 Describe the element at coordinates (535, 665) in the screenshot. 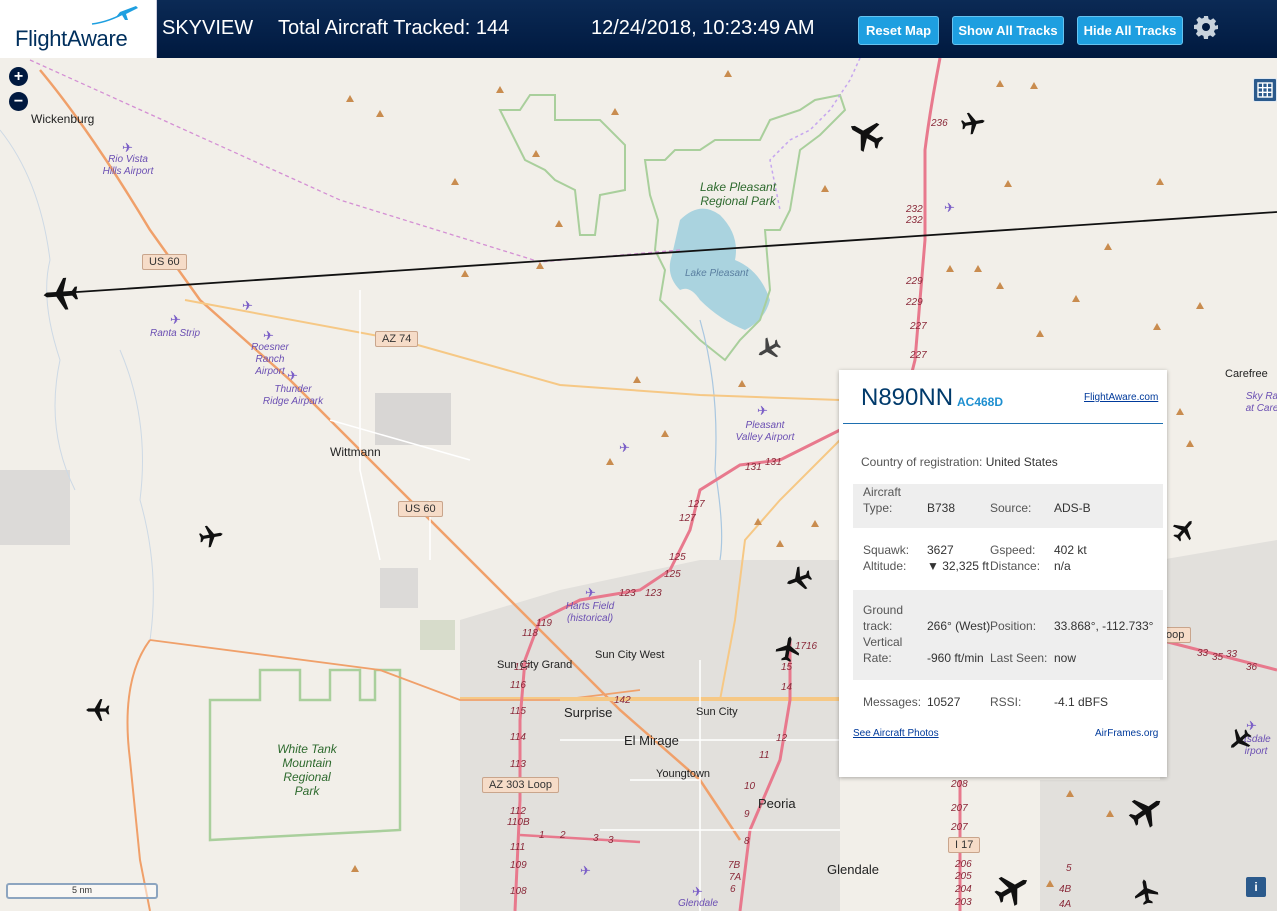

I see `place-label: Sun City Grand` at that location.